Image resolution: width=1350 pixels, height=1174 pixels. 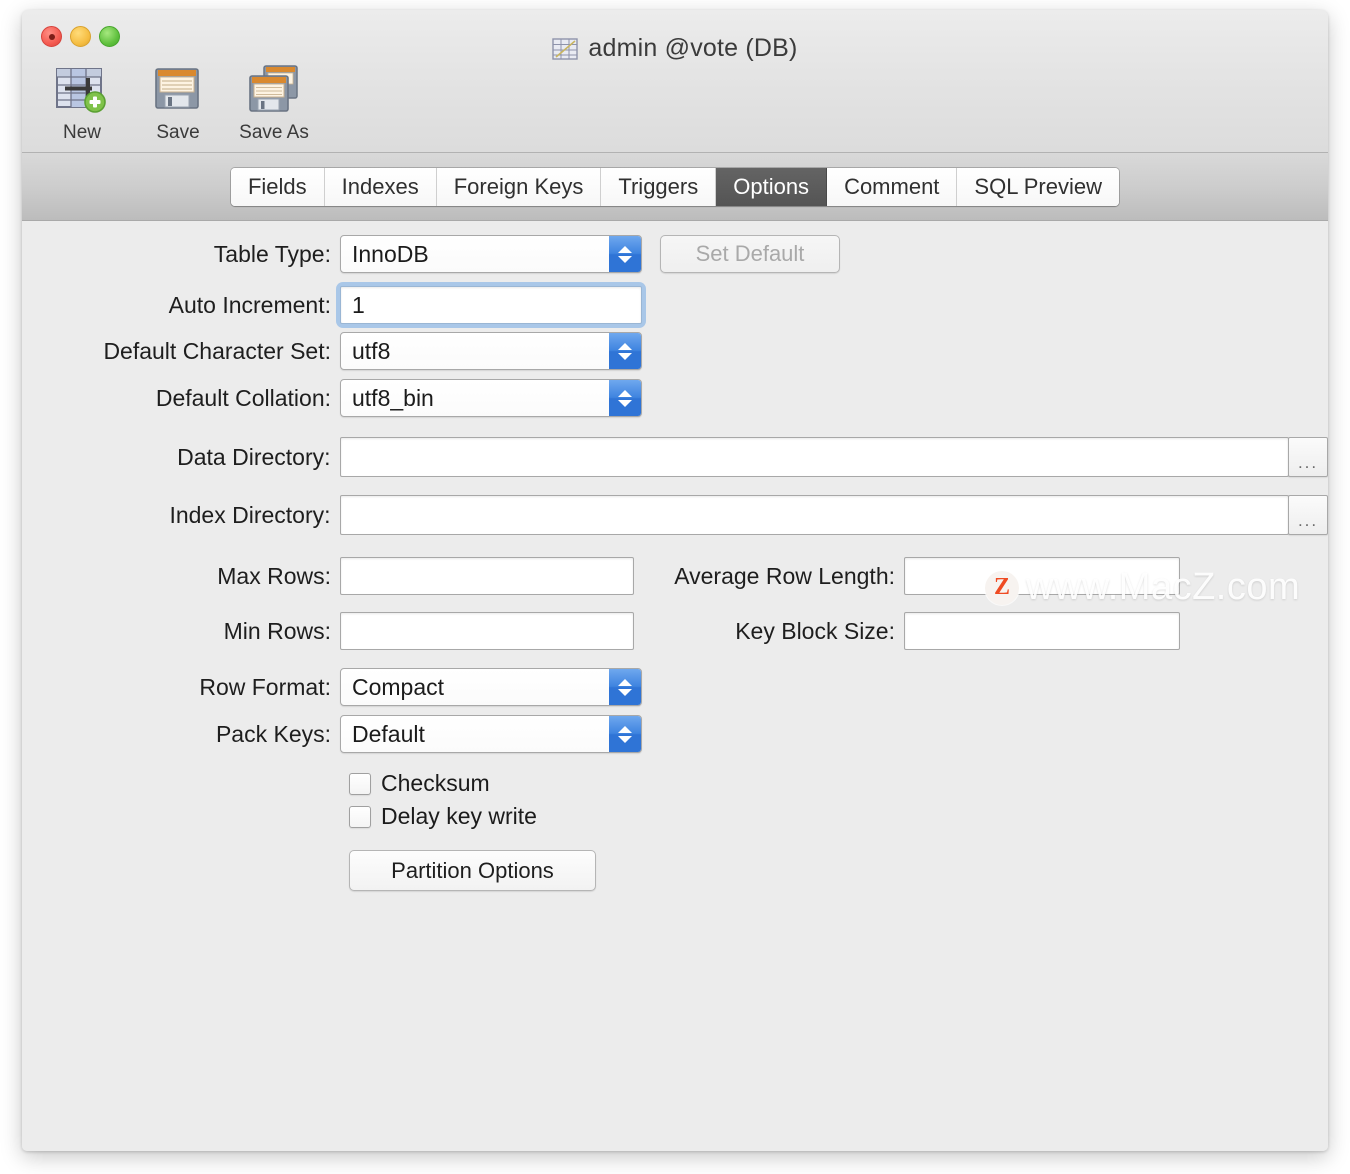 I want to click on data-directory-label: Data Directory:, so click(x=254, y=456).